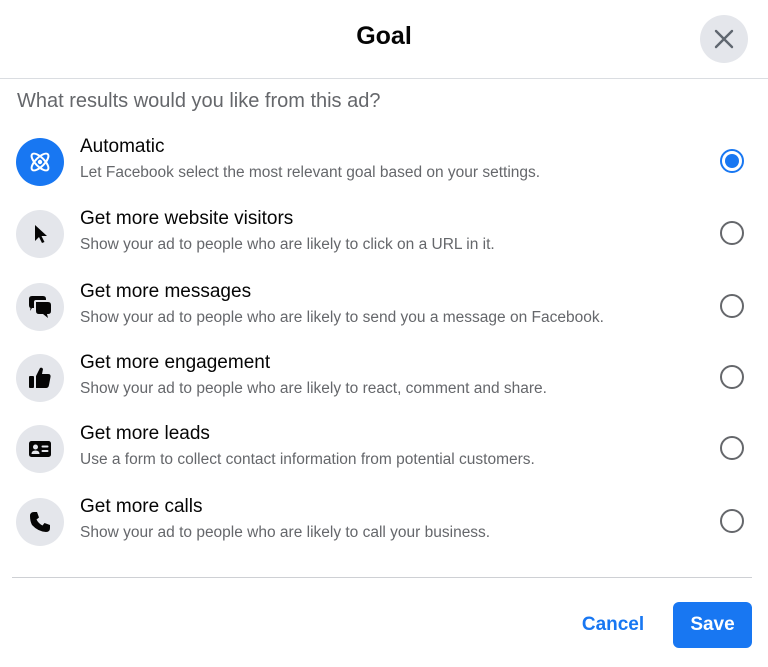  I want to click on close-icon, so click(724, 39).